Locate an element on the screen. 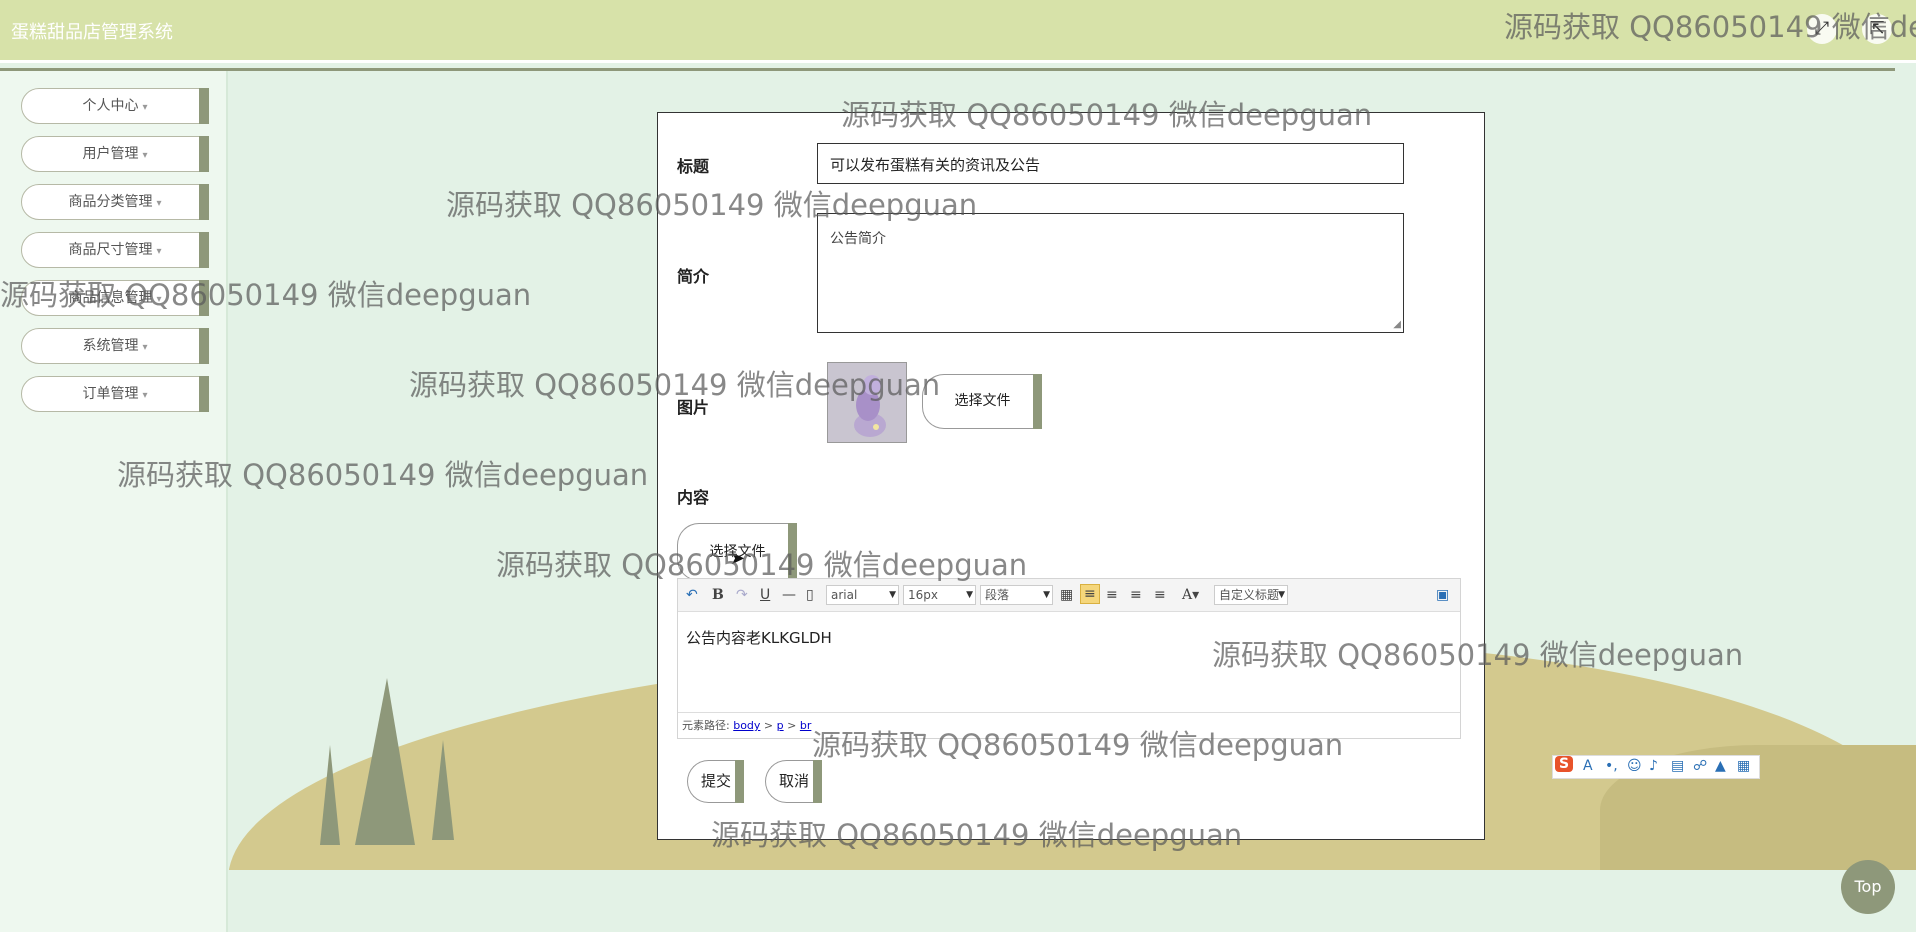 This screenshot has height=932, width=1916. submit-label: 提交 is located at coordinates (715, 781).